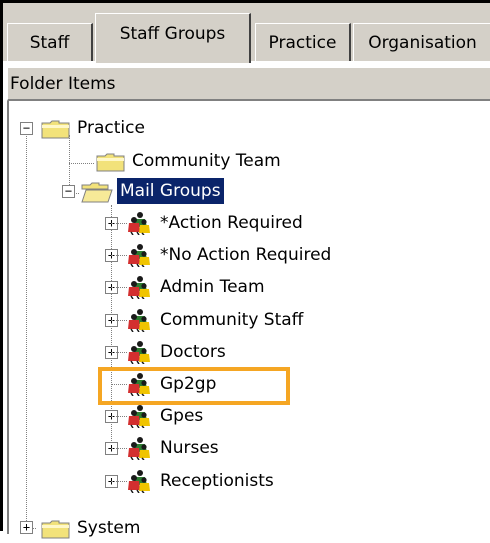 Image resolution: width=490 pixels, height=543 pixels. I want to click on tab-label: Staff, so click(49, 42).